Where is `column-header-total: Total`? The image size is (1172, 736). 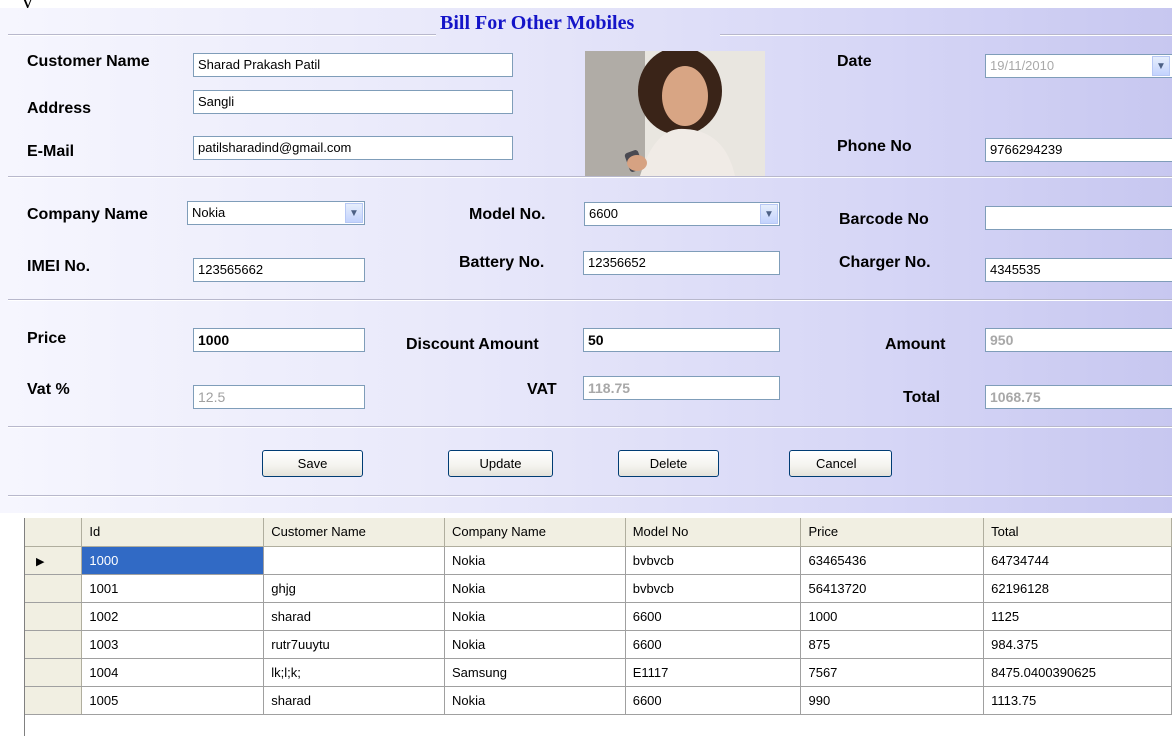 column-header-total: Total is located at coordinates (1077, 532).